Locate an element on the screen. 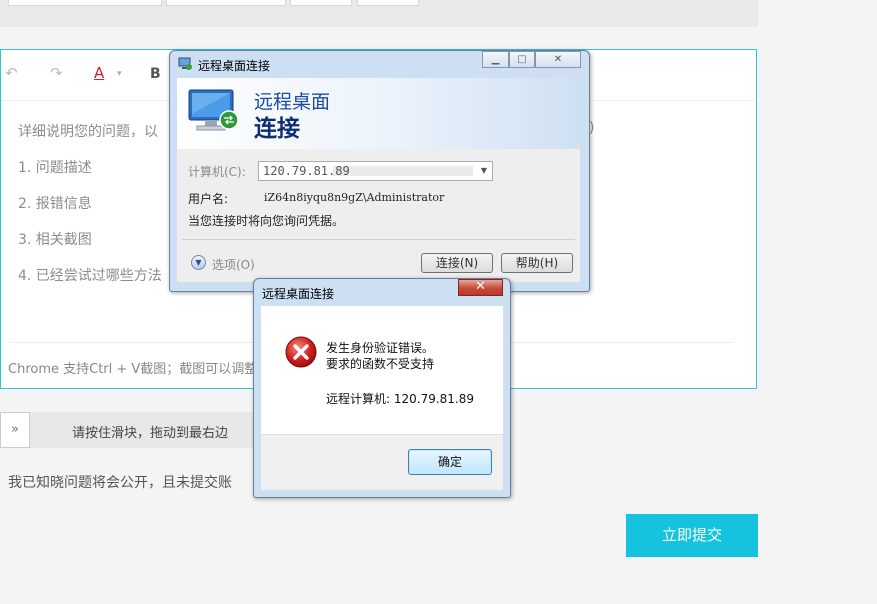  redo-icon: ↷ is located at coordinates (56, 73).